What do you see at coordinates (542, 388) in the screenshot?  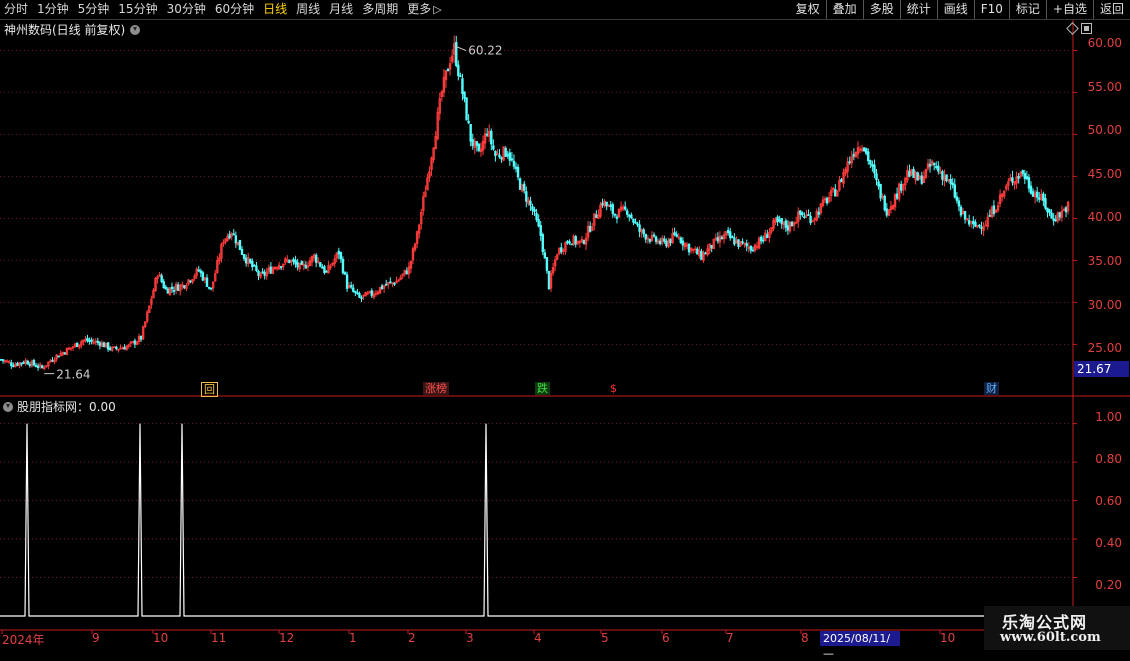 I see `event-marker-die: 跌` at bounding box center [542, 388].